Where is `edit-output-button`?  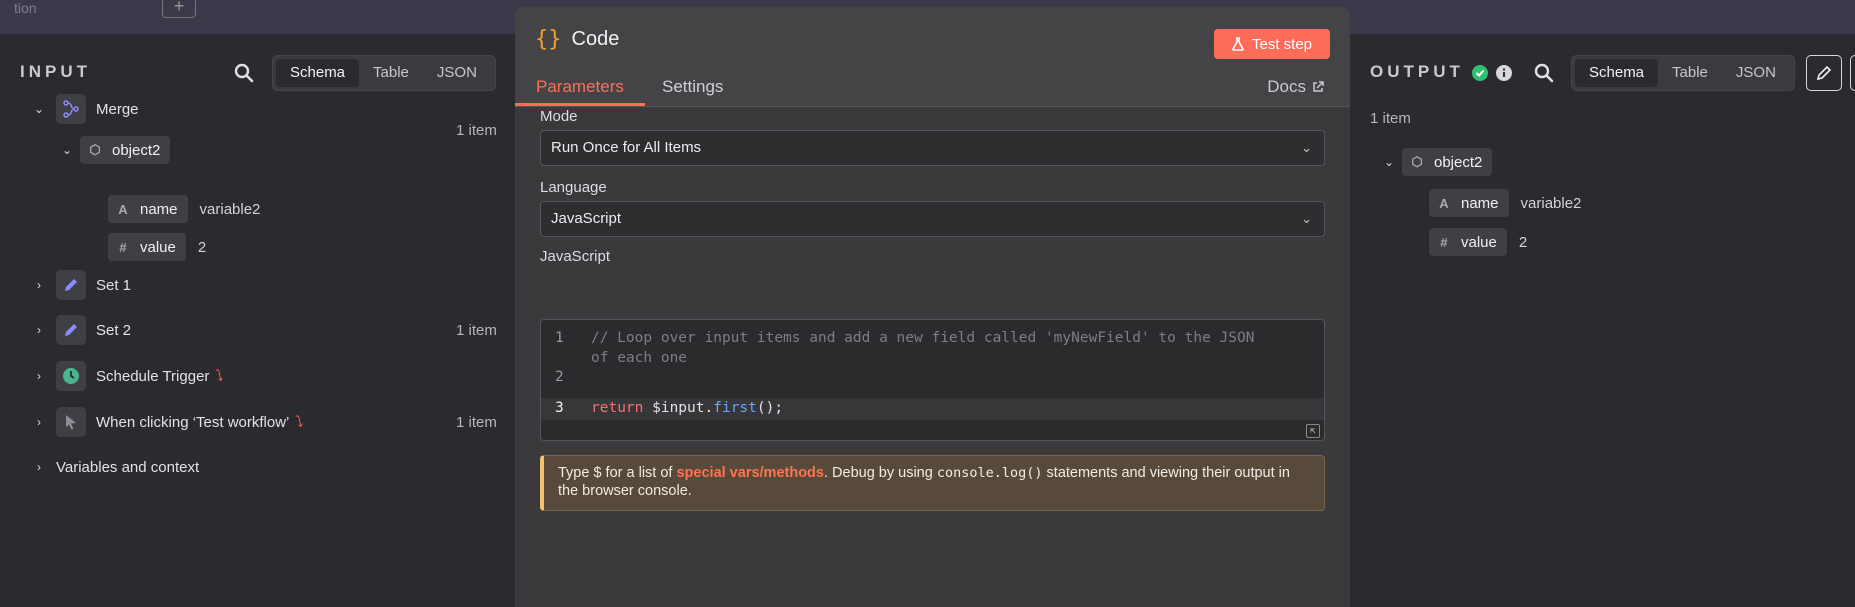
edit-output-button is located at coordinates (1824, 73).